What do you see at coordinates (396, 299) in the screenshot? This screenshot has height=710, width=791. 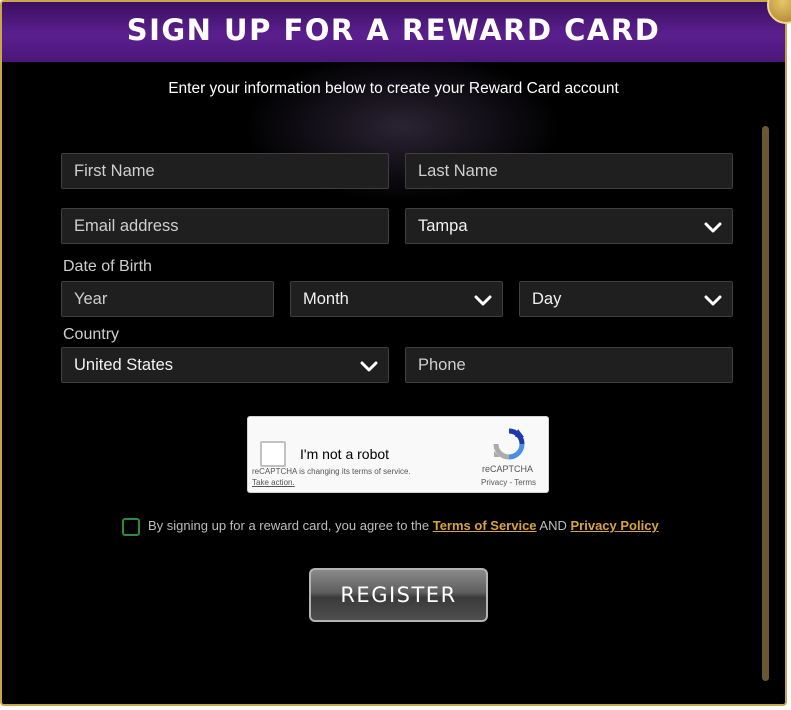 I see `month-select: Month` at bounding box center [396, 299].